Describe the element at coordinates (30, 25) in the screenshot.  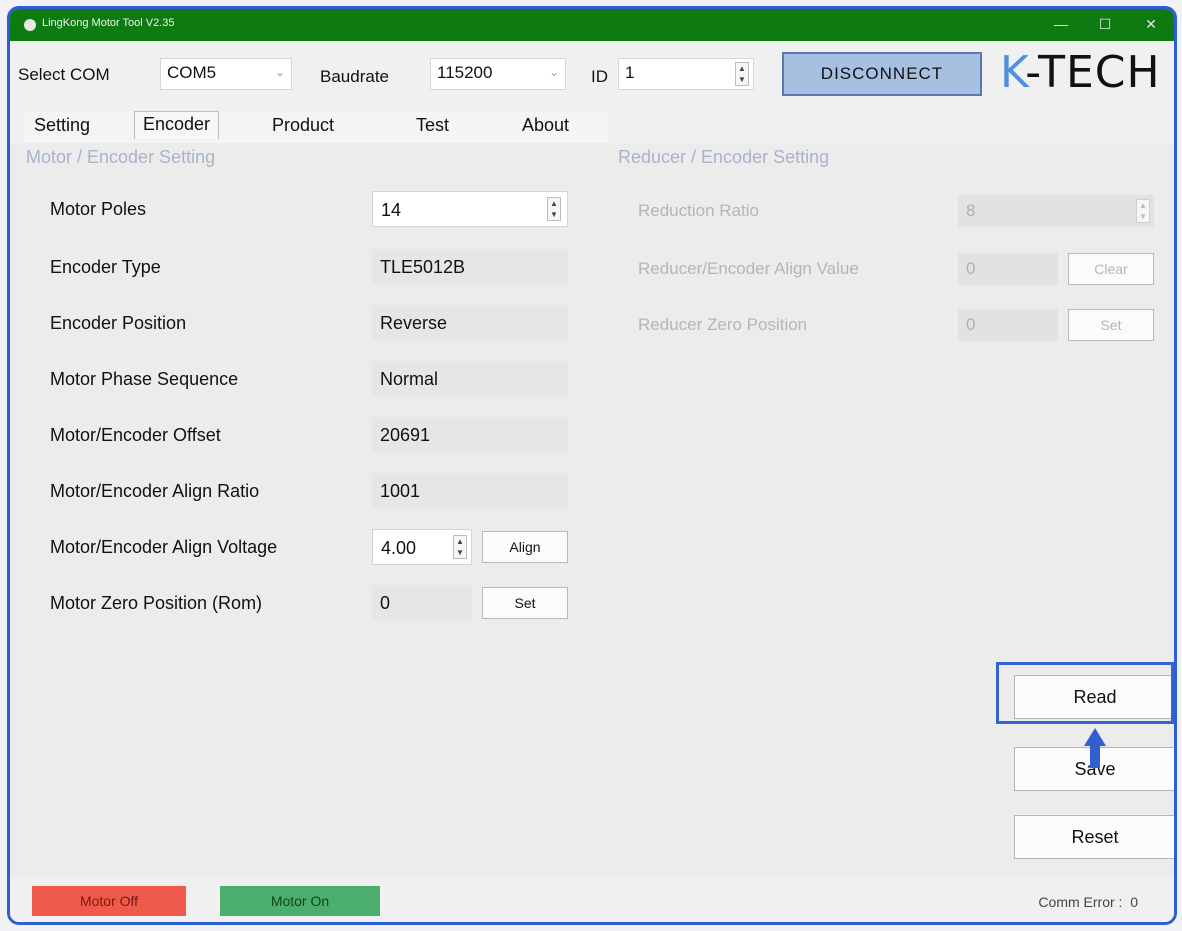
I see `app-icon` at that location.